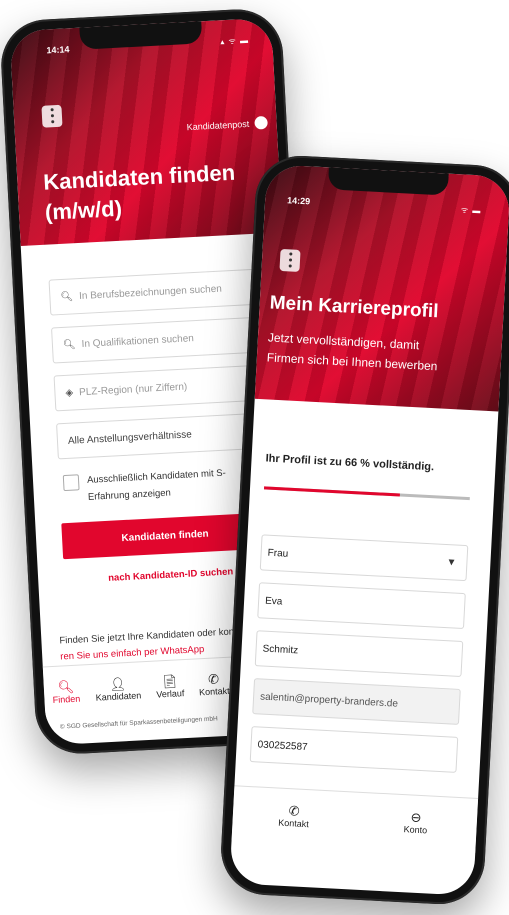  I want to click on tab-kandidaten: 👤︎ Kandidaten, so click(118, 689).